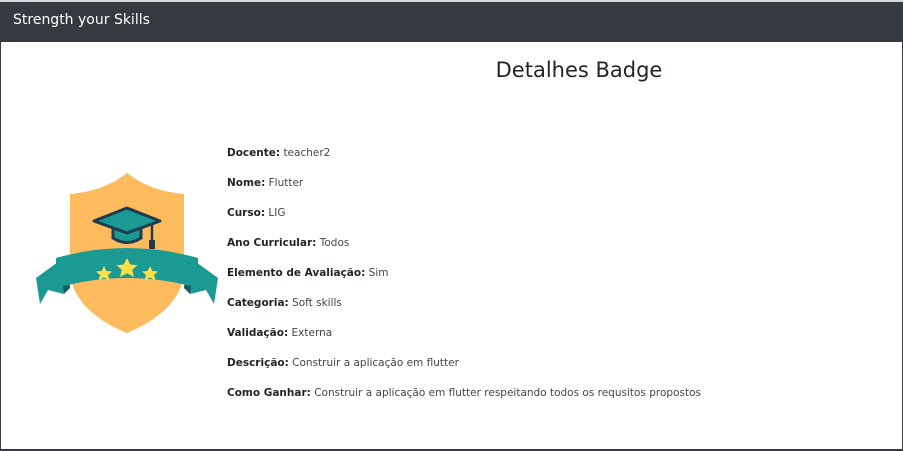 This screenshot has height=451, width=903. What do you see at coordinates (269, 393) in the screenshot?
I see `detail-label: Como Ganhar:` at bounding box center [269, 393].